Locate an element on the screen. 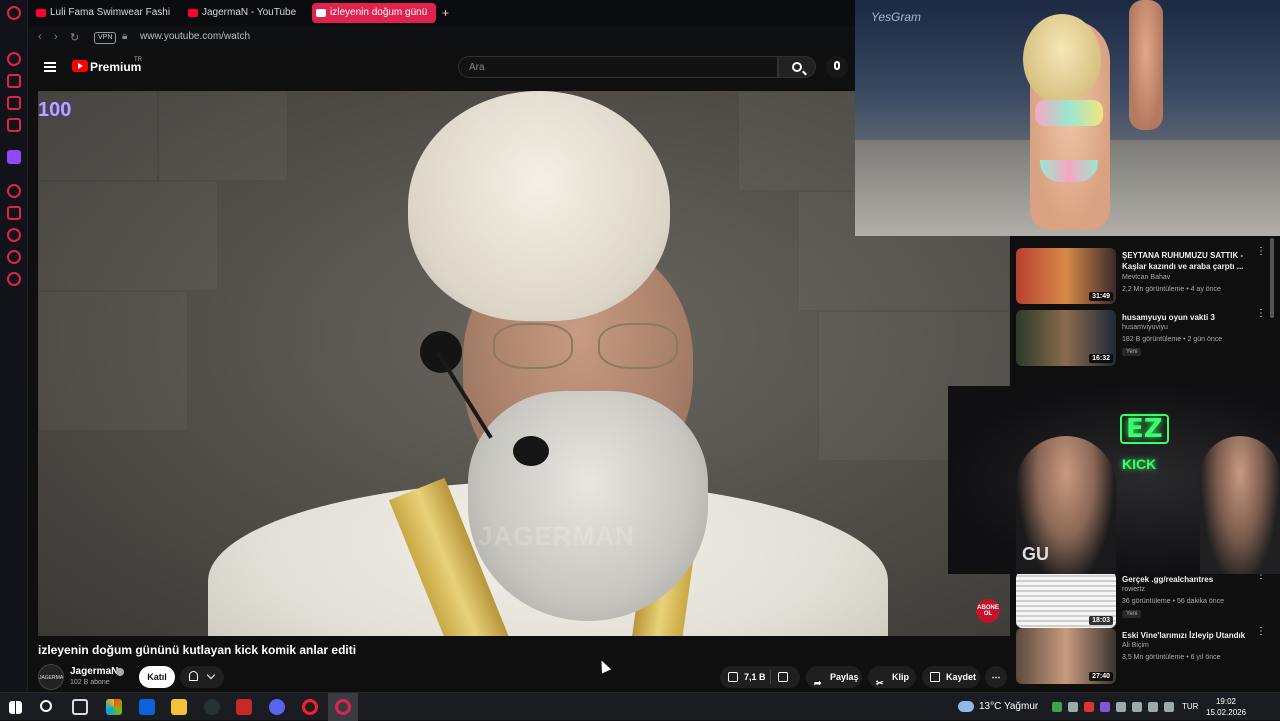 Image resolution: width=1280 pixels, height=721 pixels. duration-badge: 27:40 is located at coordinates (1101, 676).